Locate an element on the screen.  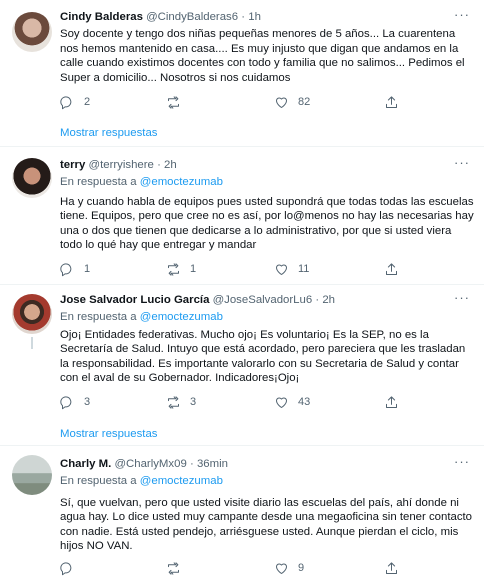
like-button: 11 is located at coordinates (291, 269).